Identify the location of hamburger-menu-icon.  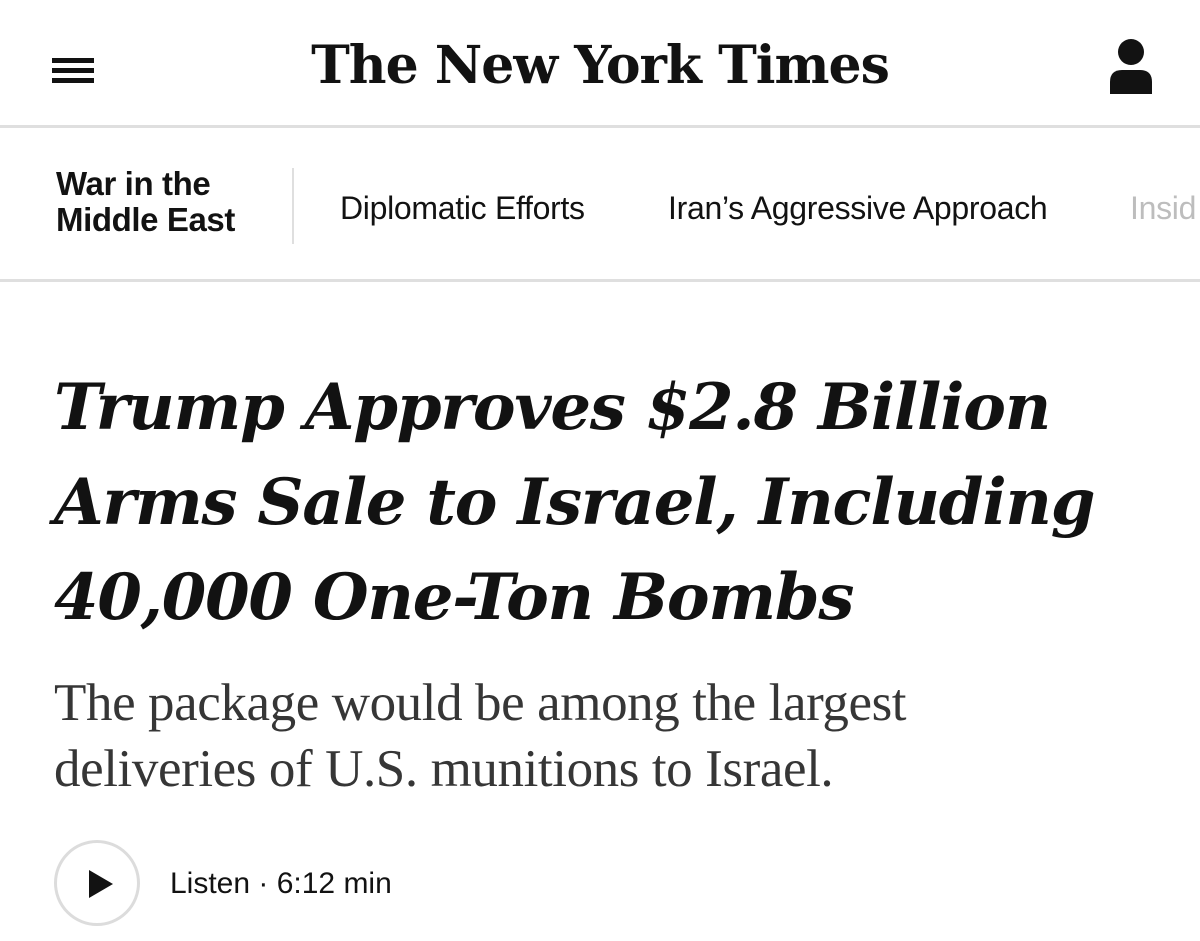
(74, 70).